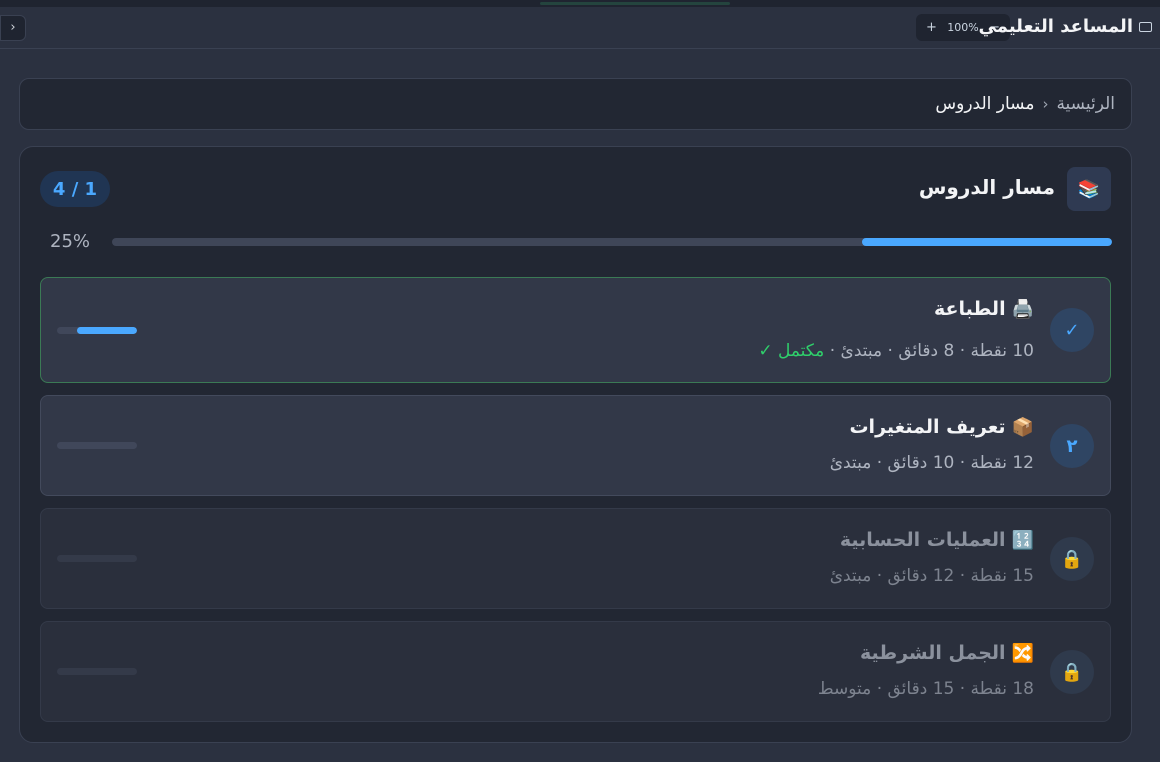 The width and height of the screenshot is (1160, 762). Describe the element at coordinates (931, 576) in the screenshot. I see `lesson-meta: 15 نقطة · 12 دقائق · مبتدئ` at that location.